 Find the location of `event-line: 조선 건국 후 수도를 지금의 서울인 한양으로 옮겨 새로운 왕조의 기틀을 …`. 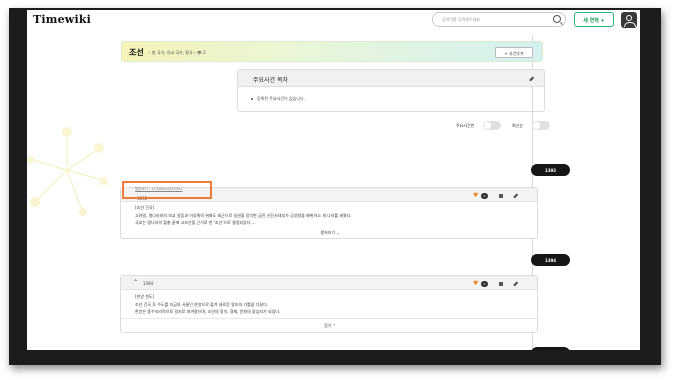

event-line: 조선 건국 후 수도를 지금의 서울인 한양으로 옮겨 새로운 왕조의 기틀을 … is located at coordinates (202, 304).